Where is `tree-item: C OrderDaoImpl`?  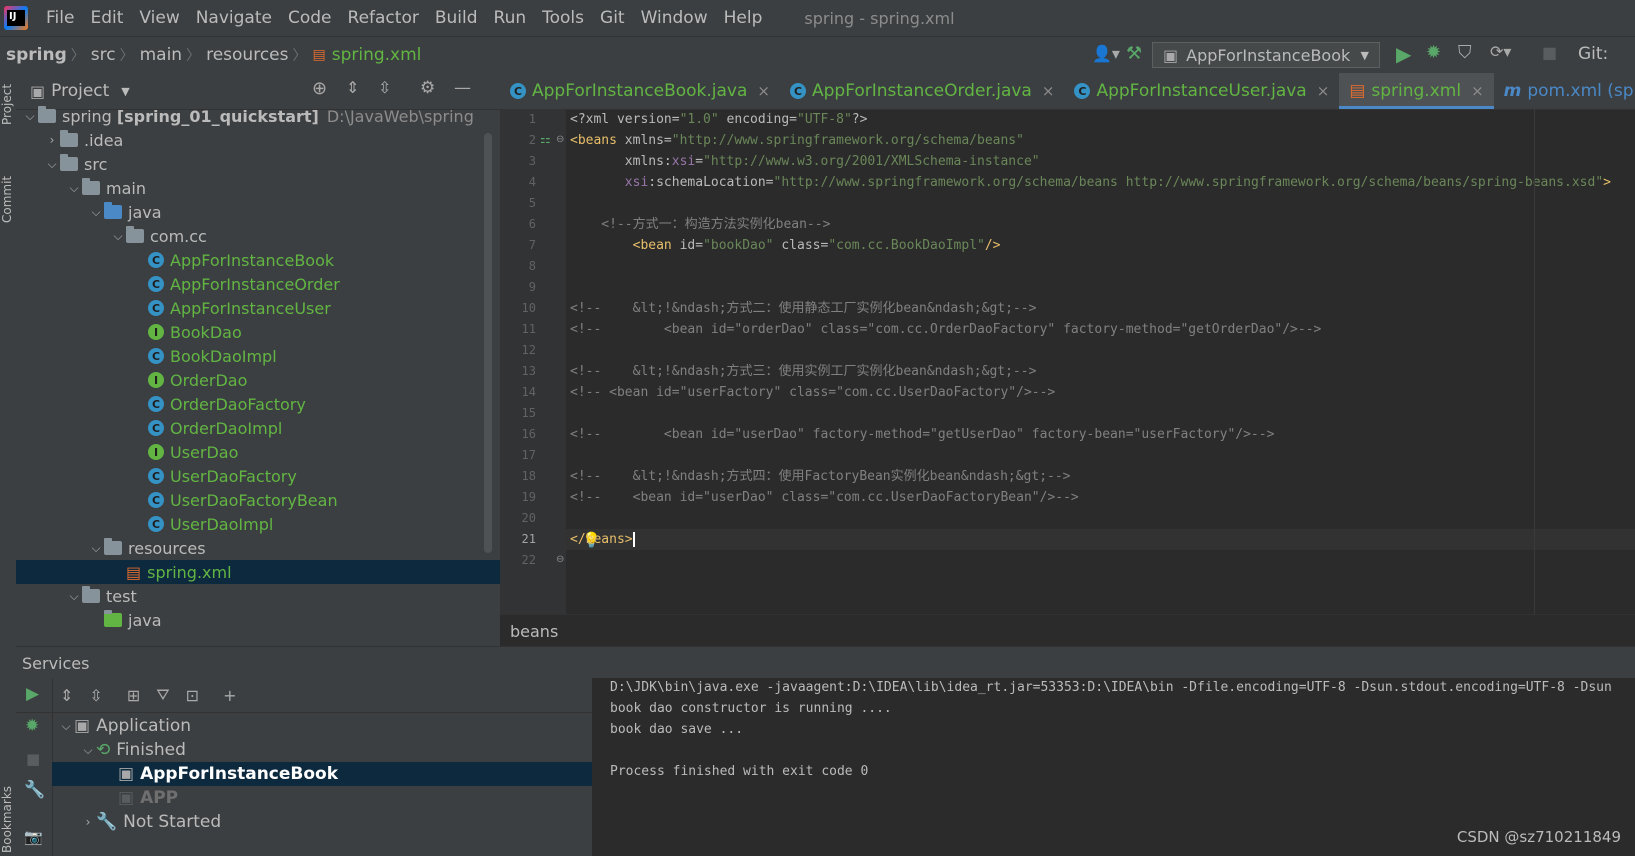
tree-item: C OrderDaoImpl is located at coordinates (258, 428).